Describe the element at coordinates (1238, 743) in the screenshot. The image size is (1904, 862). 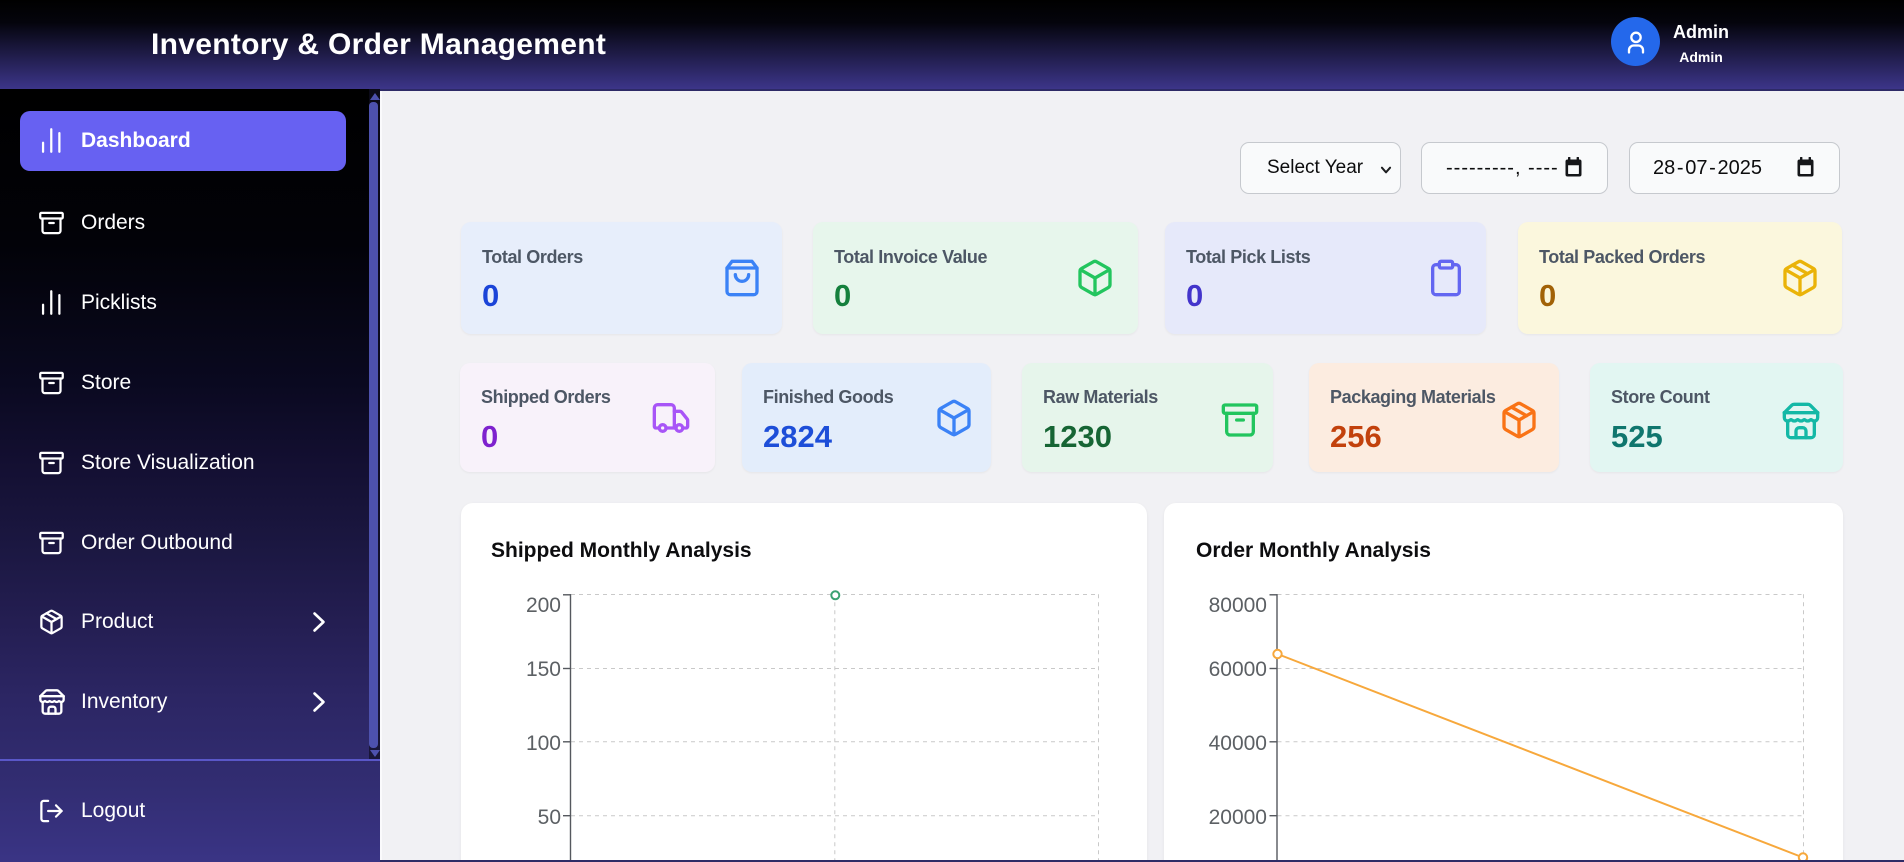
I see `svg-text: 40000` at that location.